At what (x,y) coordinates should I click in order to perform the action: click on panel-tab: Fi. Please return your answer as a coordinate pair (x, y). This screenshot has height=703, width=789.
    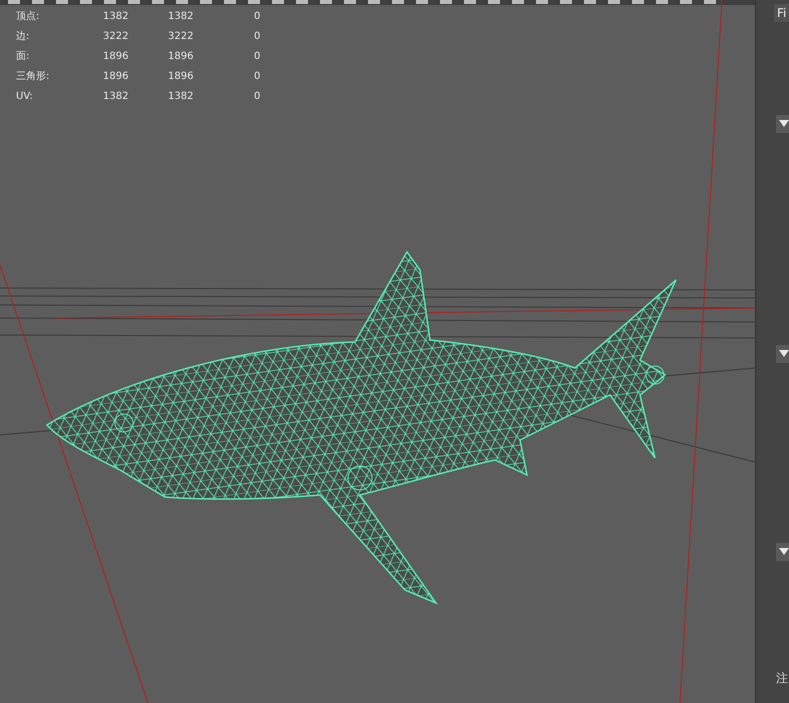
    Looking at the image, I should click on (781, 13).